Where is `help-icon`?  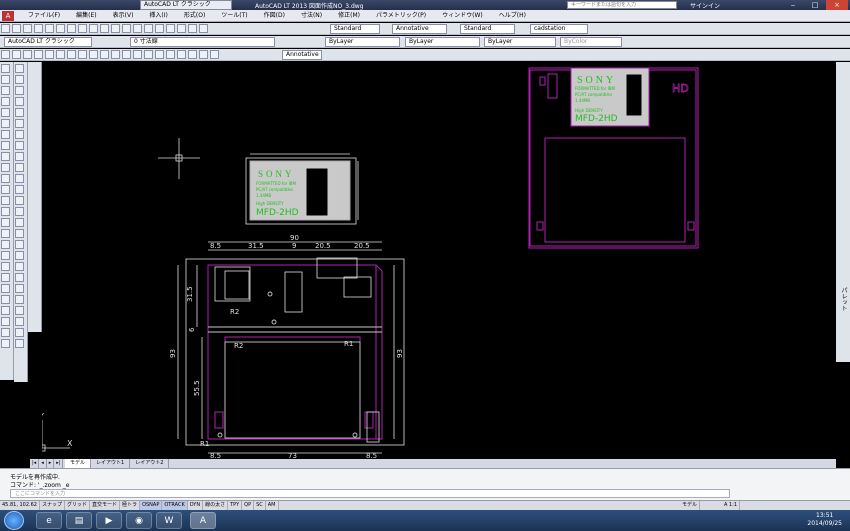 help-icon is located at coordinates (203, 28).